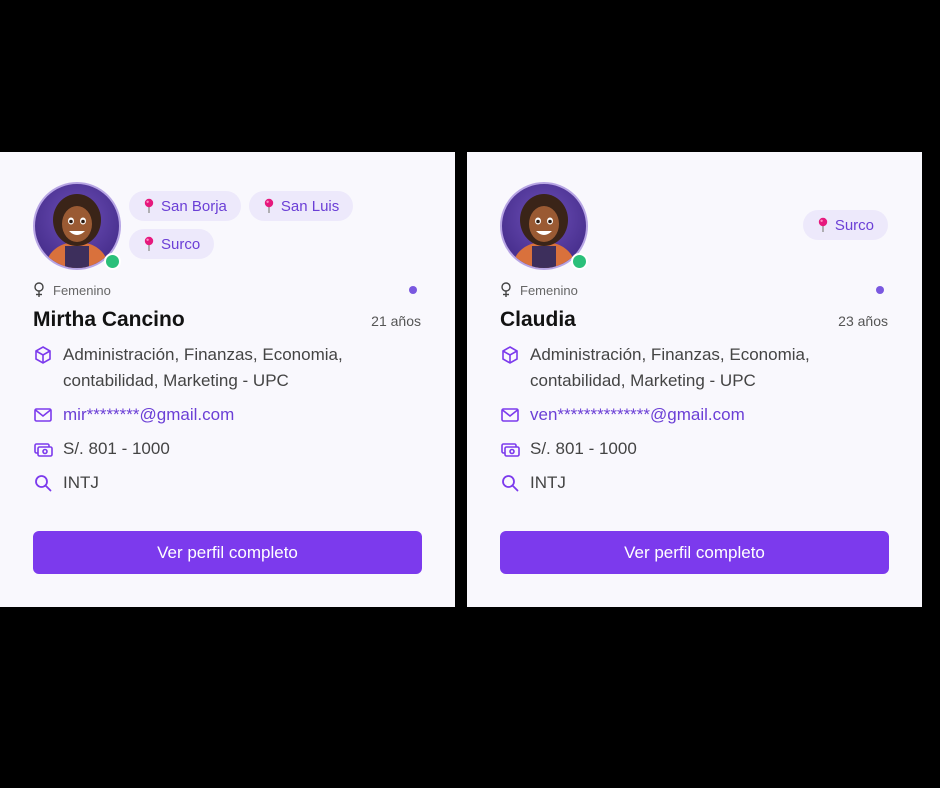 The width and height of the screenshot is (940, 788). What do you see at coordinates (310, 206) in the screenshot?
I see `location-label: San Luis` at bounding box center [310, 206].